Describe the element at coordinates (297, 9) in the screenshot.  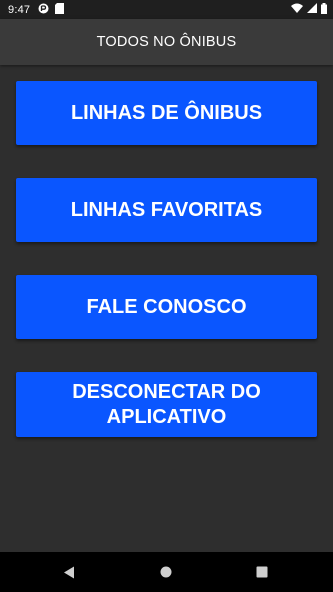
I see `wifi-icon` at that location.